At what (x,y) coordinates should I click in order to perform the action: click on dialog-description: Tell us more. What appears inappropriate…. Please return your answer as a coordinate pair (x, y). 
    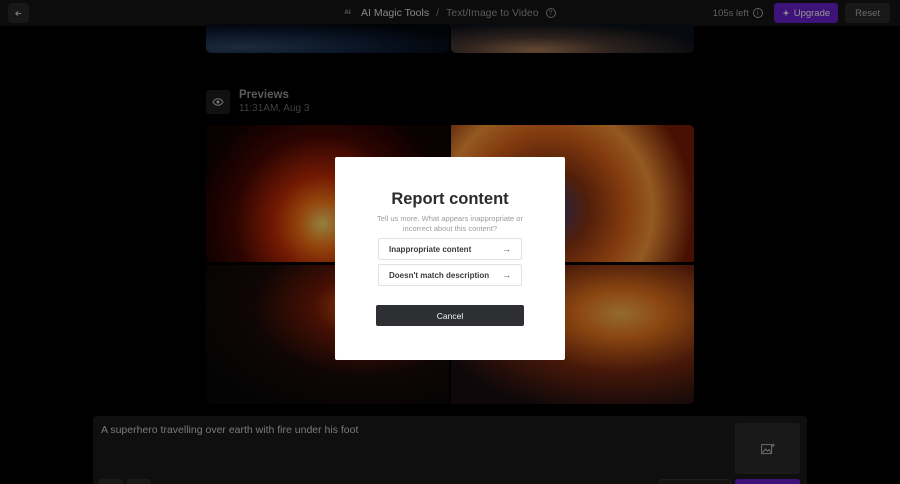
    Looking at the image, I should click on (450, 223).